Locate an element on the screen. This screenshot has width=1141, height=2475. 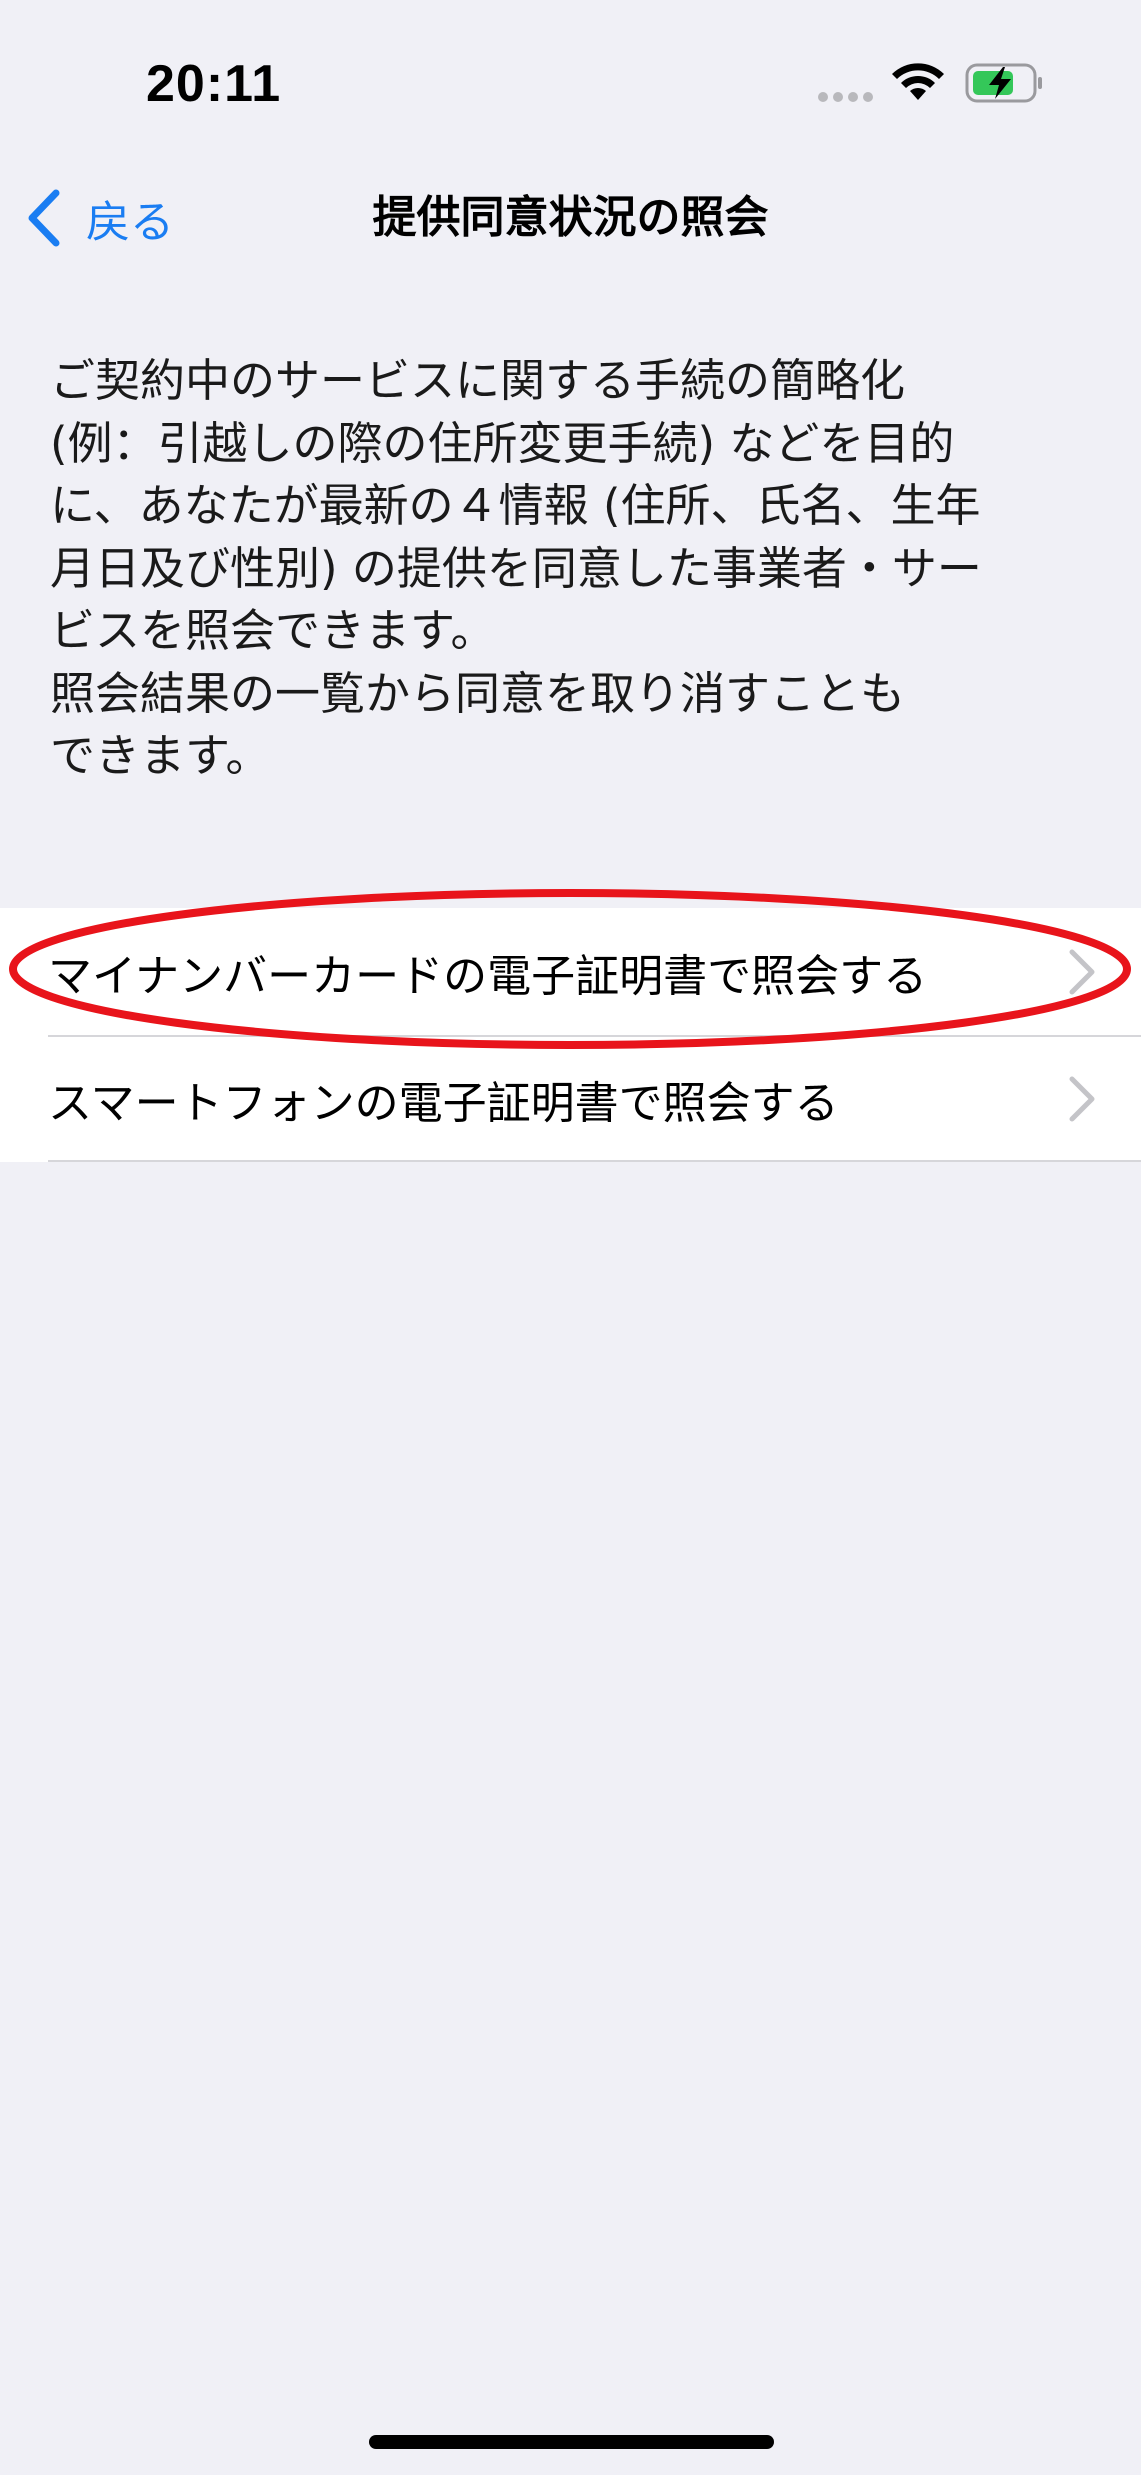
back-button: 戻る is located at coordinates (99, 218).